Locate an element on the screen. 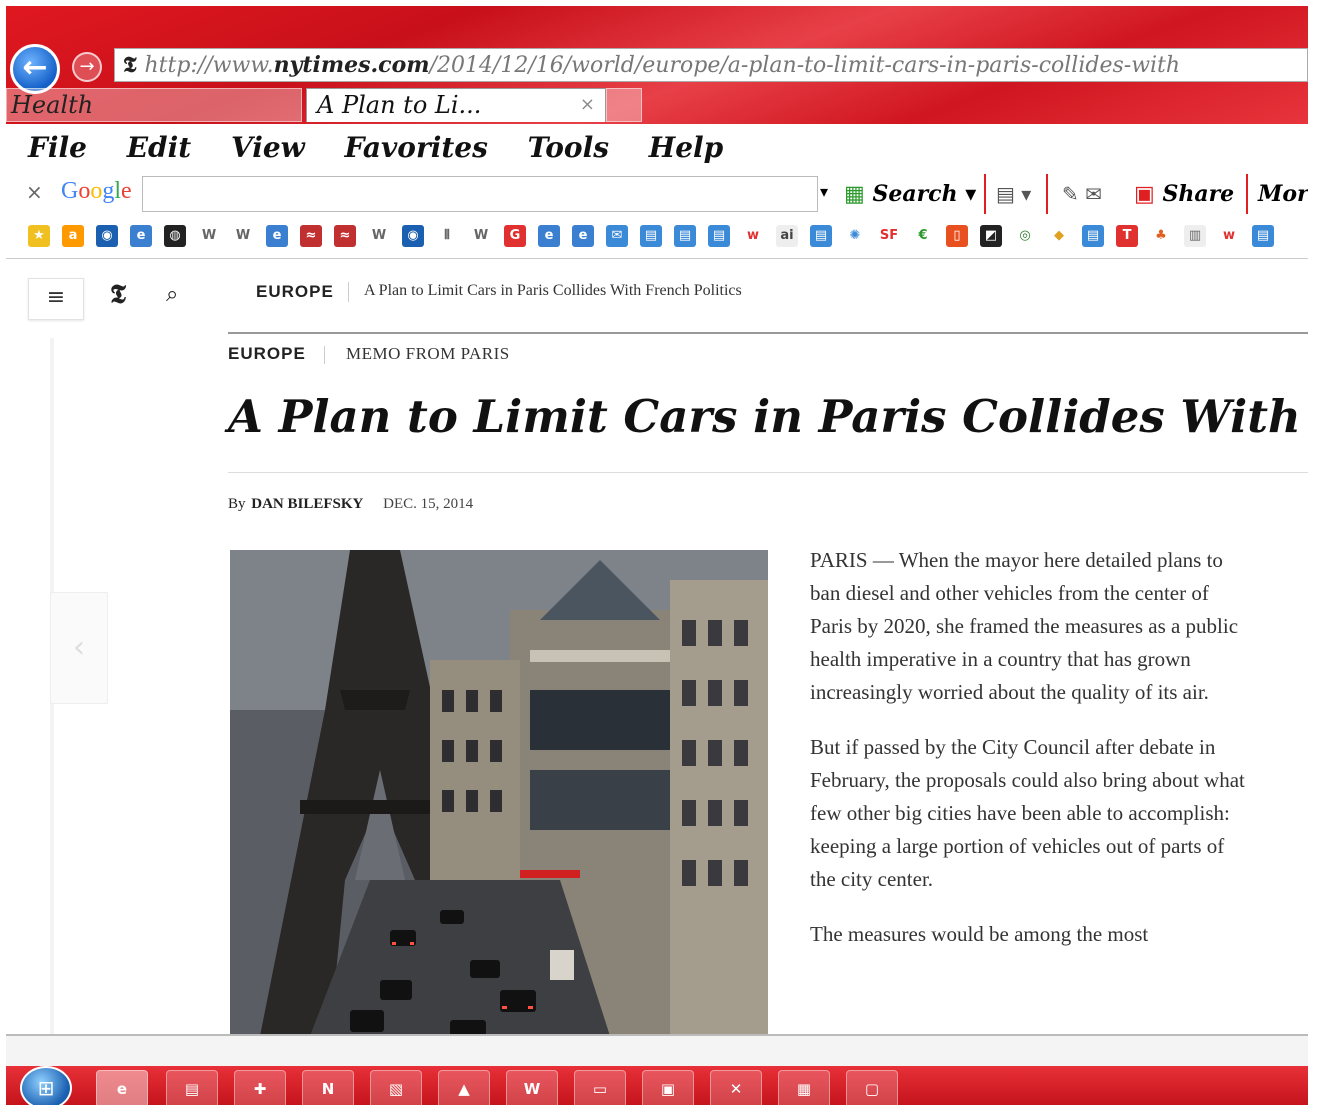 The height and width of the screenshot is (1105, 1317). sf-icon: SF is located at coordinates (889, 236).